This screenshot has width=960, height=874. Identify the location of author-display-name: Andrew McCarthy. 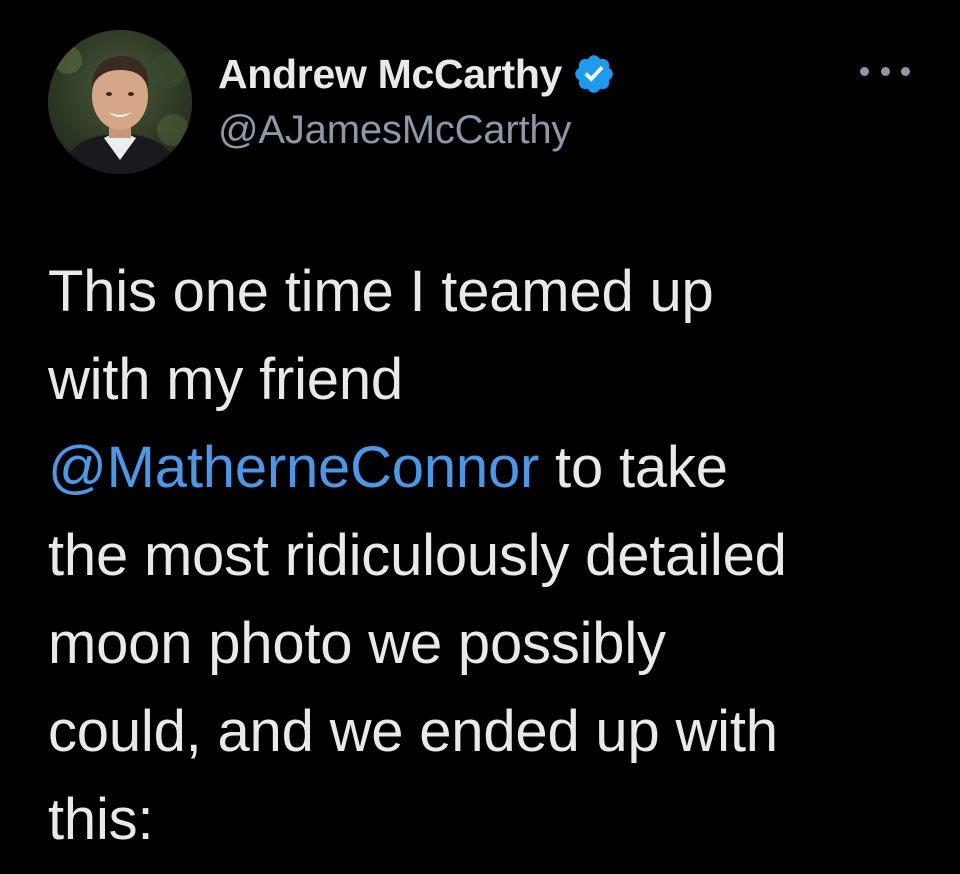
(390, 74).